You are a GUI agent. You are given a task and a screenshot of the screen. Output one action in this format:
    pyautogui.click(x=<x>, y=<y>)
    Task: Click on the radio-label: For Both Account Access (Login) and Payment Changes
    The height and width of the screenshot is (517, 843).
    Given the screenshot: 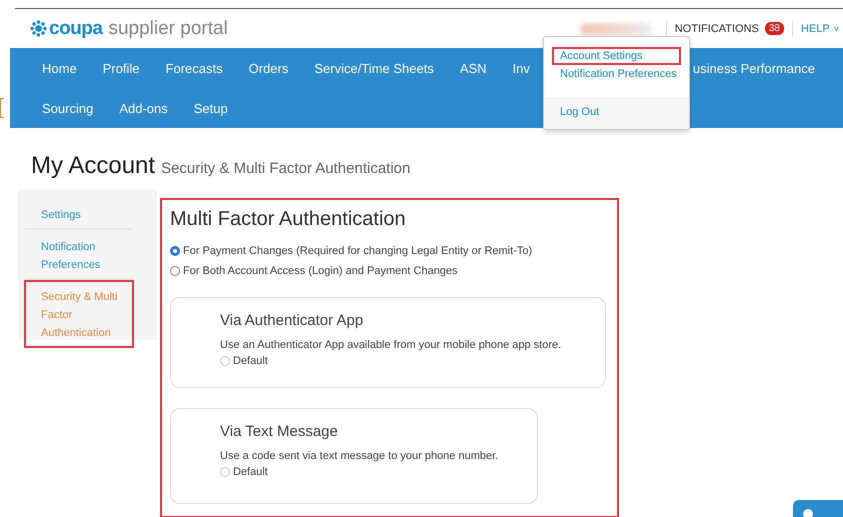 What is the action you would take?
    pyautogui.click(x=320, y=271)
    